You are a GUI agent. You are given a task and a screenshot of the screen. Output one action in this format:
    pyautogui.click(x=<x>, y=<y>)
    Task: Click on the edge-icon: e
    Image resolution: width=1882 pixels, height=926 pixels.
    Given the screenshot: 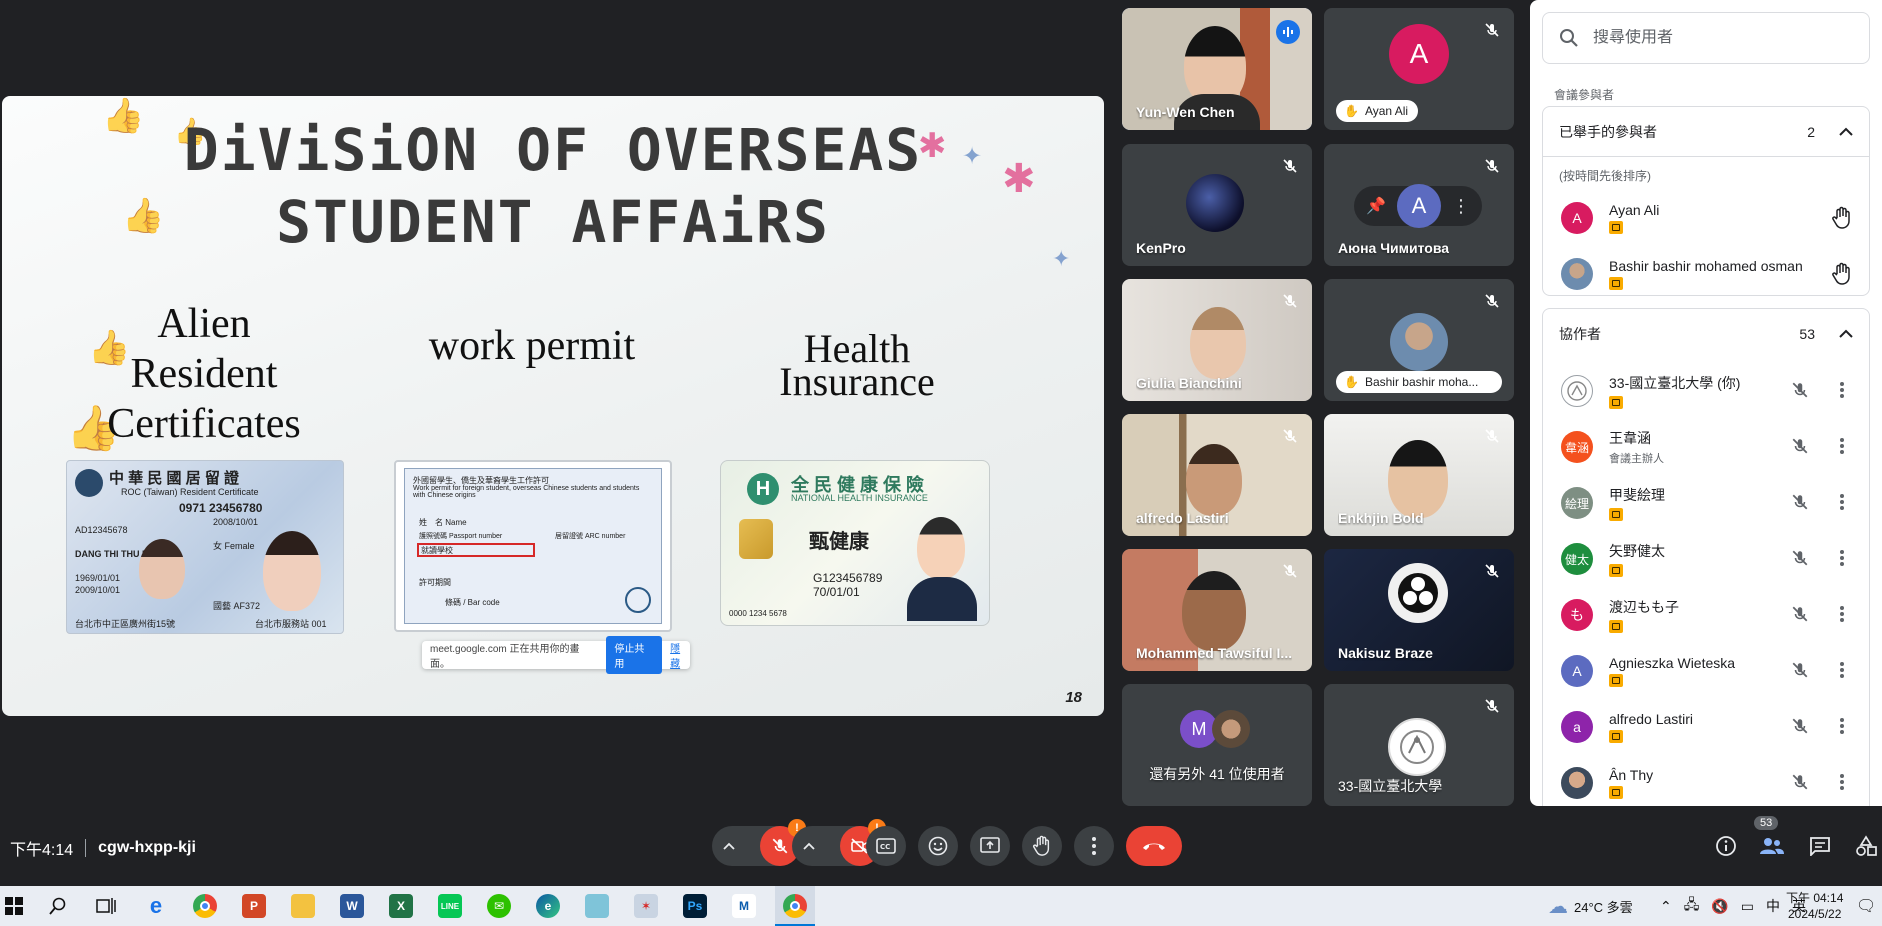 What is the action you would take?
    pyautogui.click(x=548, y=906)
    